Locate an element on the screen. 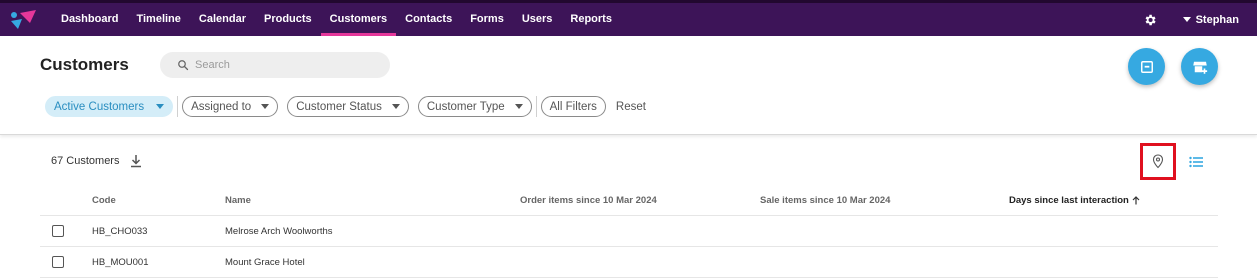  list-icon is located at coordinates (1196, 162).